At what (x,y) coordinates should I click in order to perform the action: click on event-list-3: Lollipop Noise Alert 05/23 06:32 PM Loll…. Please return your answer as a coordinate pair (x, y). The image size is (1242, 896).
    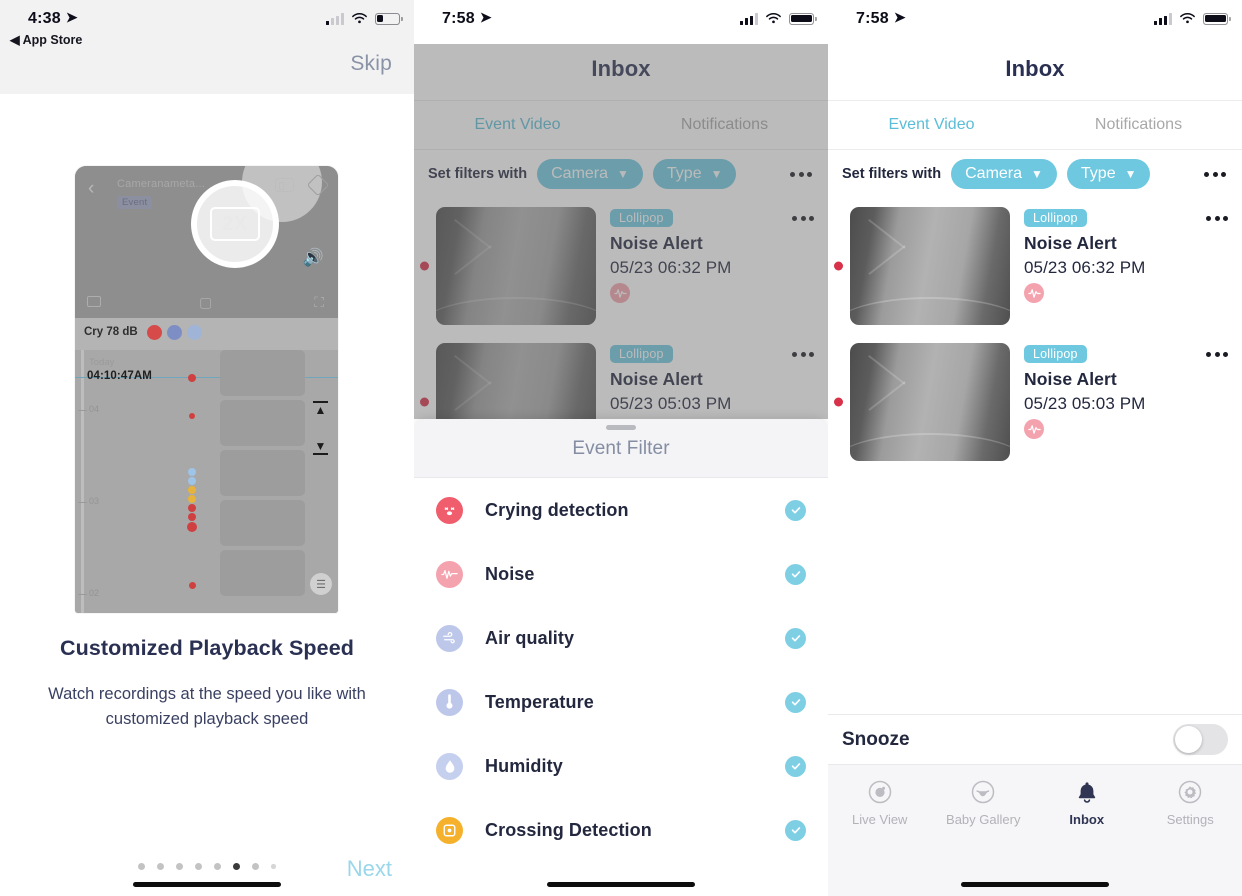
    Looking at the image, I should click on (1035, 334).